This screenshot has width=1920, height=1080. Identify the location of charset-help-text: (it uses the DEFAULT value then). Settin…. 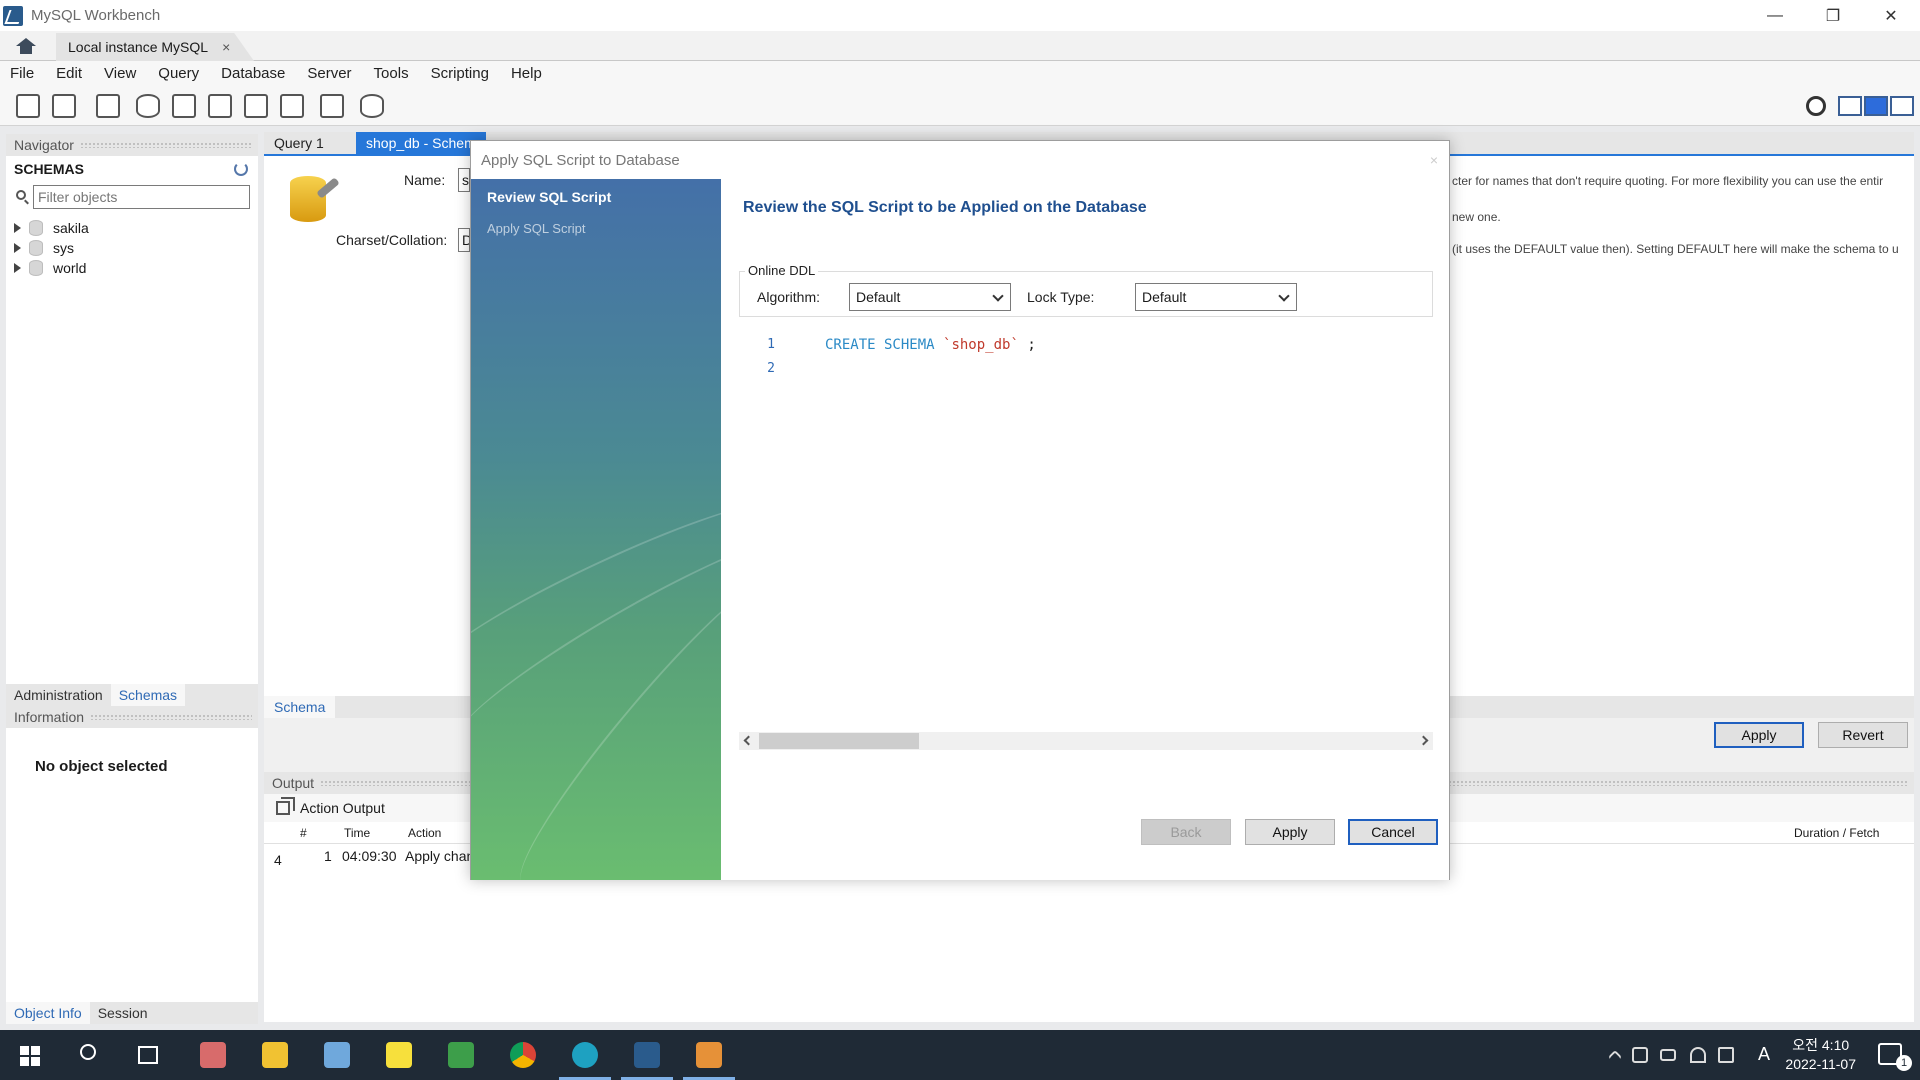
(1675, 249).